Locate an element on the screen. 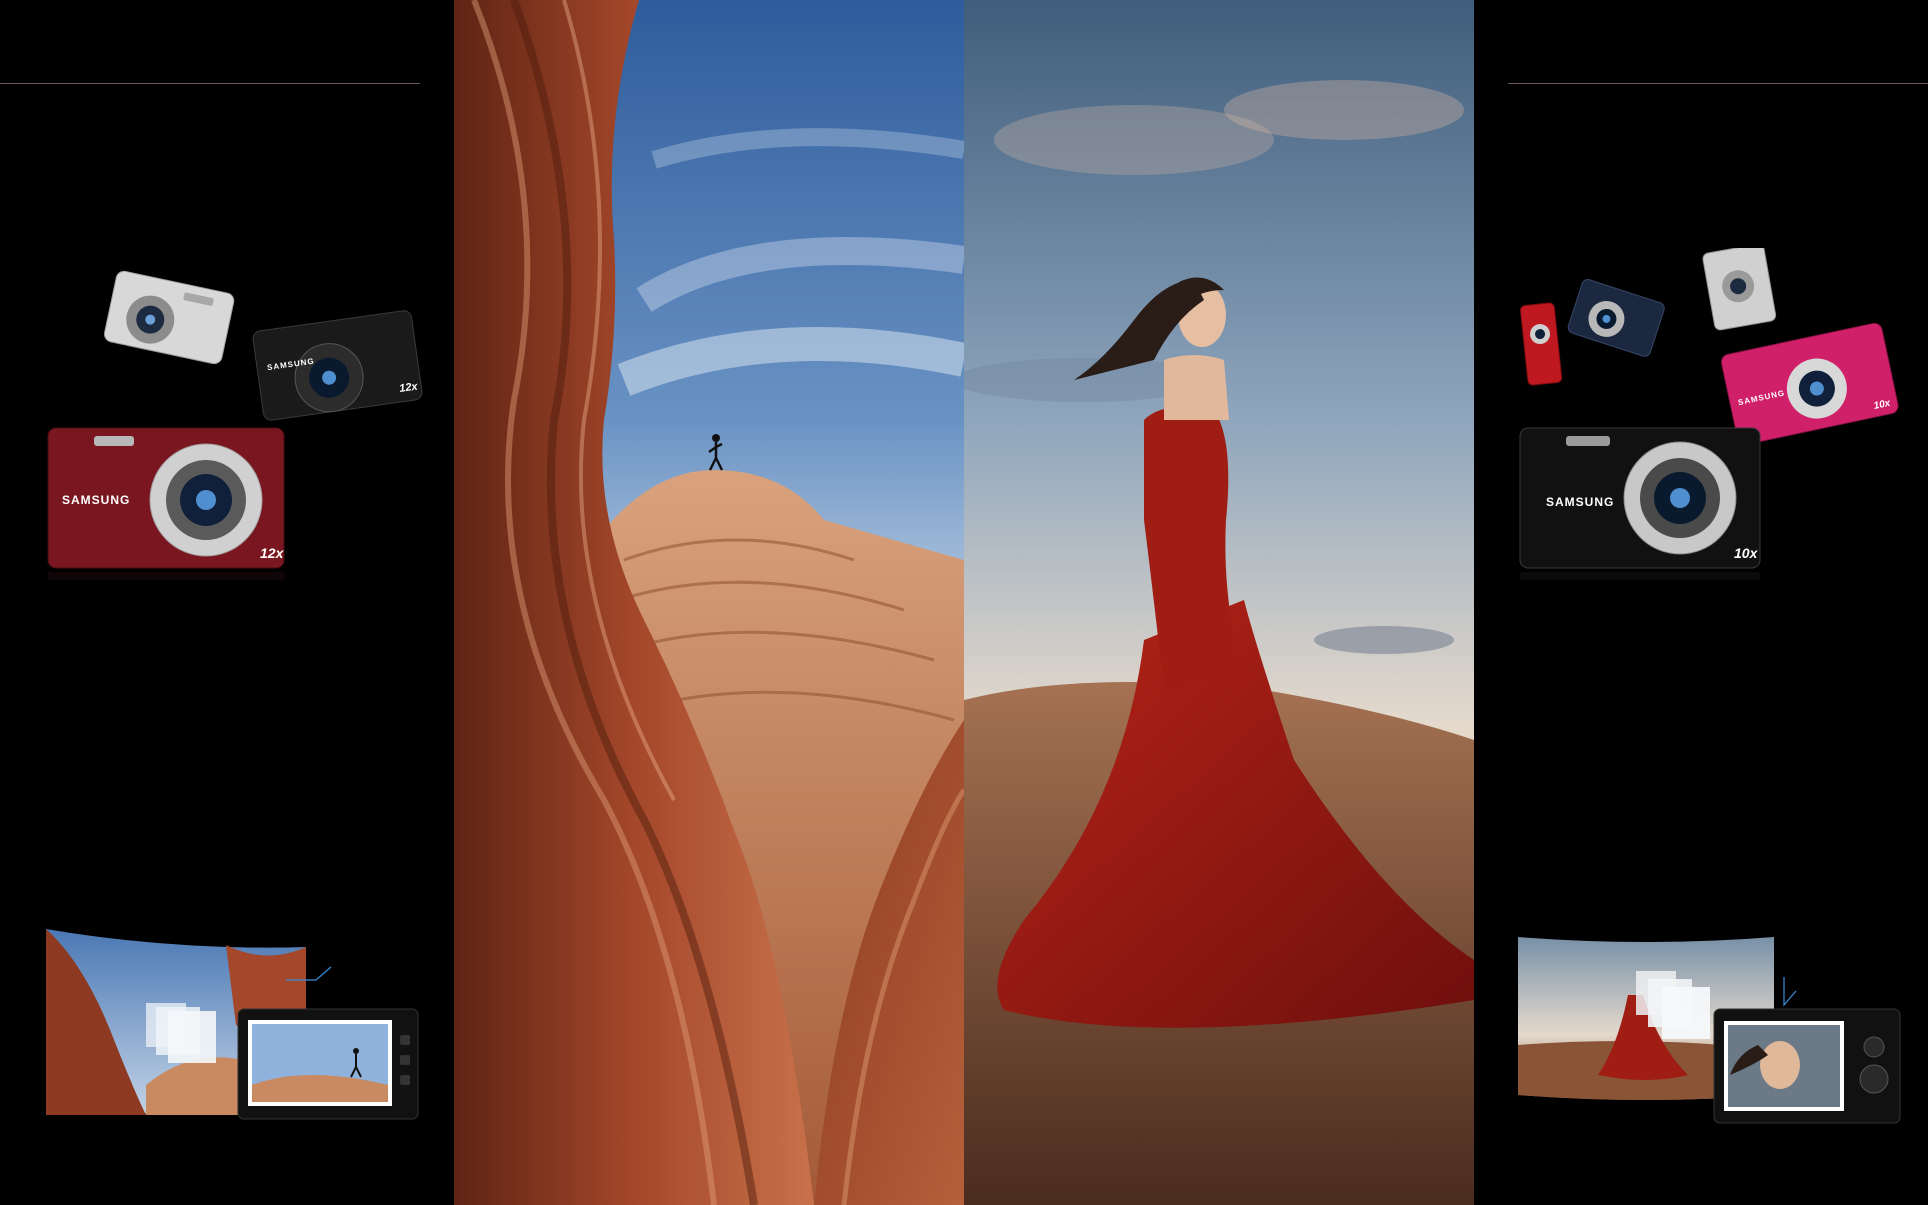 This screenshot has width=1928, height=1205. right-screen-preview is located at coordinates (1713, 1035).